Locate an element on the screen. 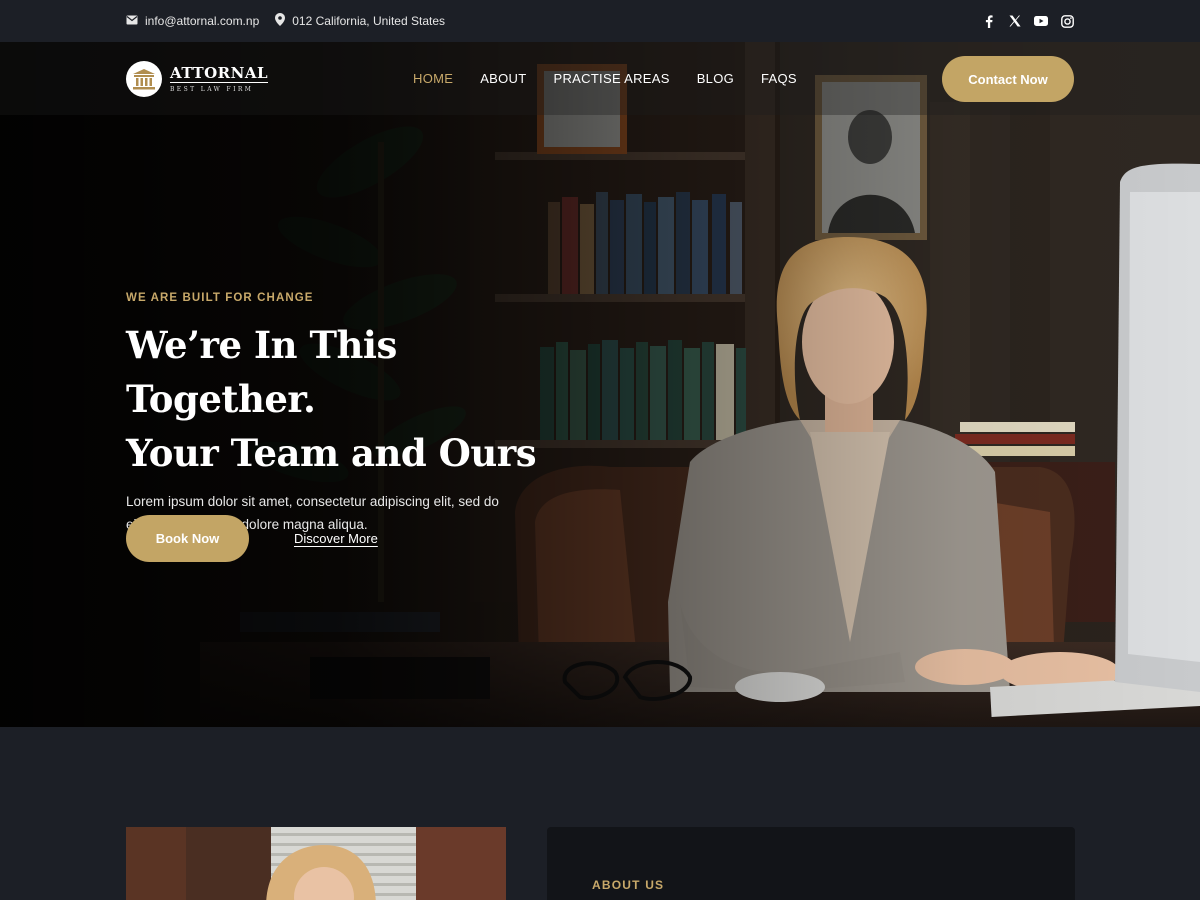  brand-tagline: BEST LAW FIRM is located at coordinates (212, 89).